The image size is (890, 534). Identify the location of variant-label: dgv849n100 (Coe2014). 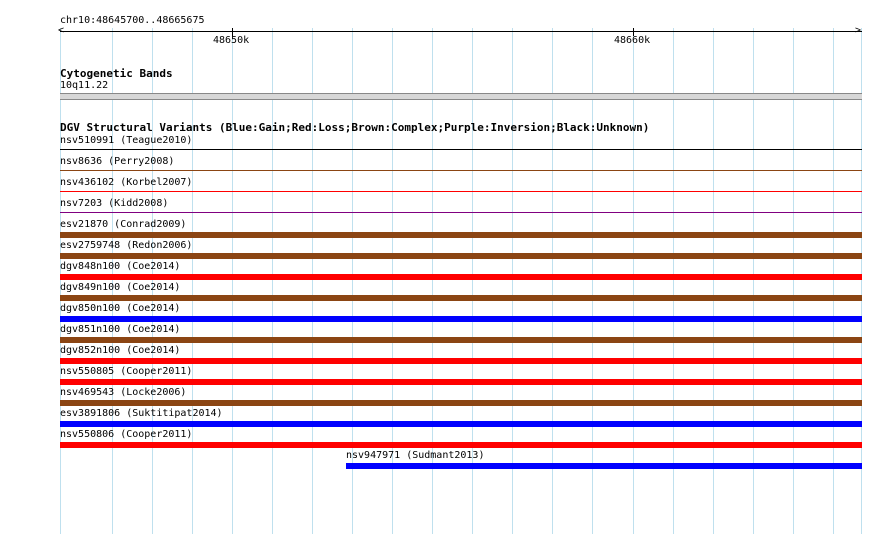
(120, 287).